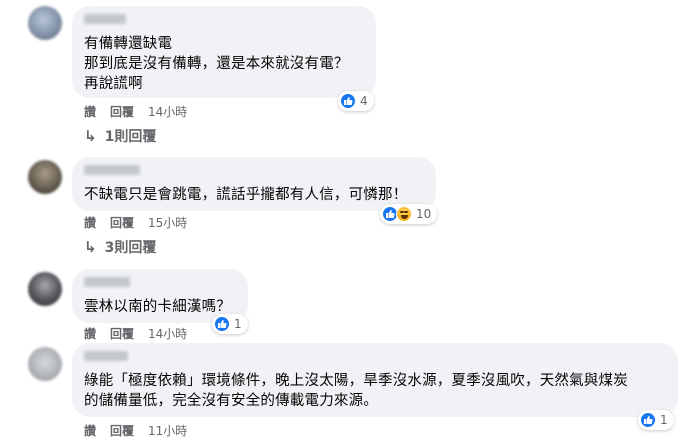 This screenshot has height=445, width=700. What do you see at coordinates (128, 44) in the screenshot?
I see `comment-text-line: 有備轉還缺電` at bounding box center [128, 44].